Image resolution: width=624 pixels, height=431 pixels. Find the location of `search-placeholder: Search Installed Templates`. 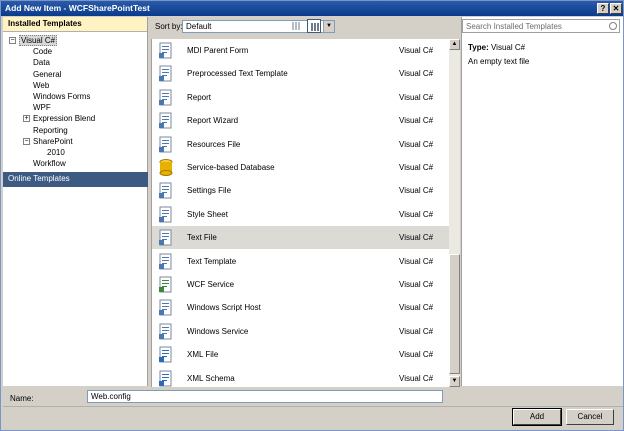

search-placeholder: Search Installed Templates is located at coordinates (514, 26).